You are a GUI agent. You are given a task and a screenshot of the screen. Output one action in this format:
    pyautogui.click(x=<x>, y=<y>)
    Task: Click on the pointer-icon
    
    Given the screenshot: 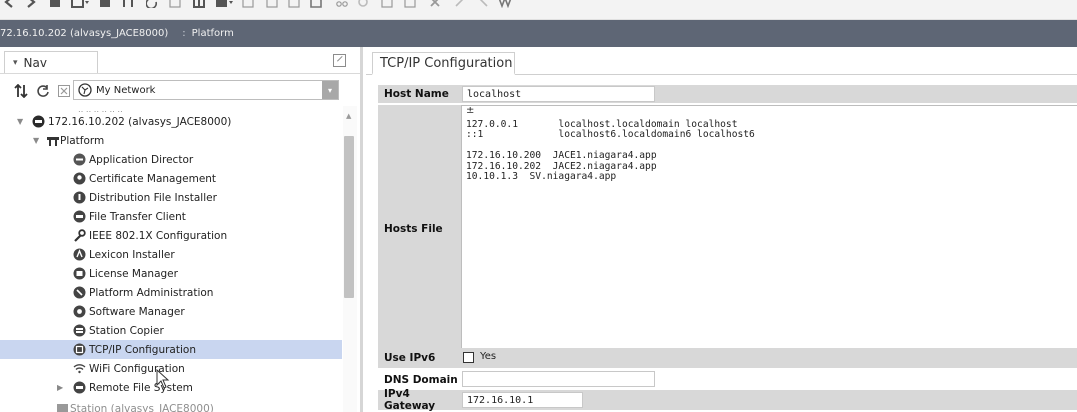 What is the action you would take?
    pyautogui.click(x=483, y=4)
    